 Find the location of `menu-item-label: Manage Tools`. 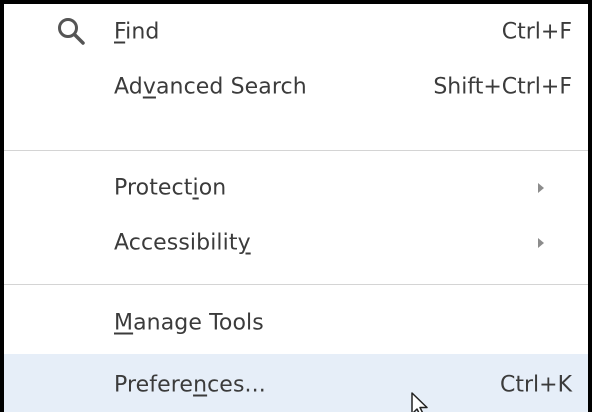

menu-item-label: Manage Tools is located at coordinates (189, 323).